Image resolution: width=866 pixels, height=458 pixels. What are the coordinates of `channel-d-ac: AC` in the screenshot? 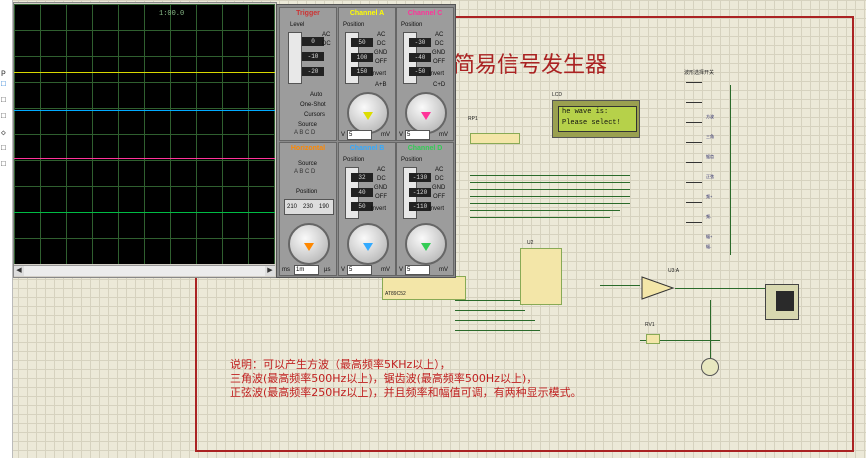 It's located at (439, 170).